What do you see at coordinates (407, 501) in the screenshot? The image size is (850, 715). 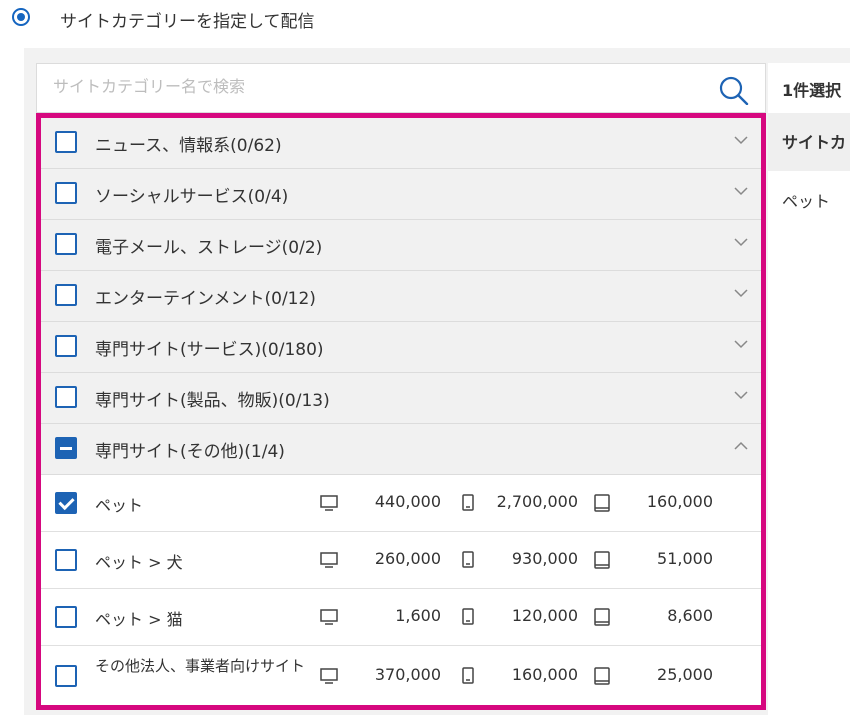 I see `desktop-reach: 440,000` at bounding box center [407, 501].